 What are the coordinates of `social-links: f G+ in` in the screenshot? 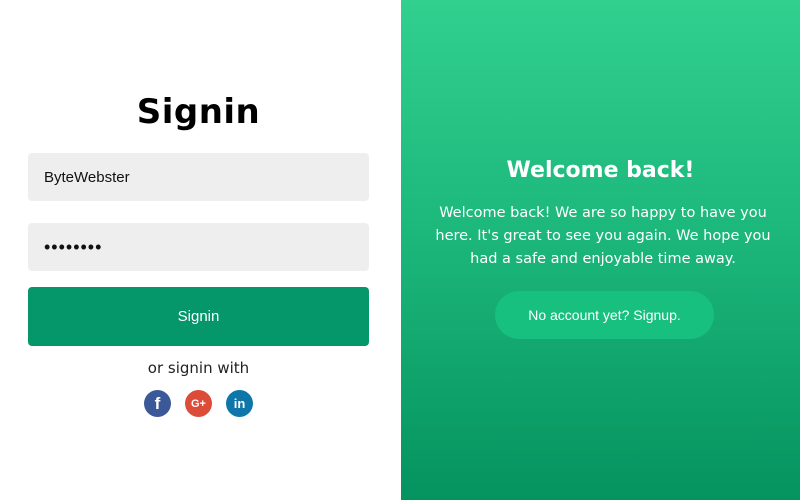 It's located at (198, 403).